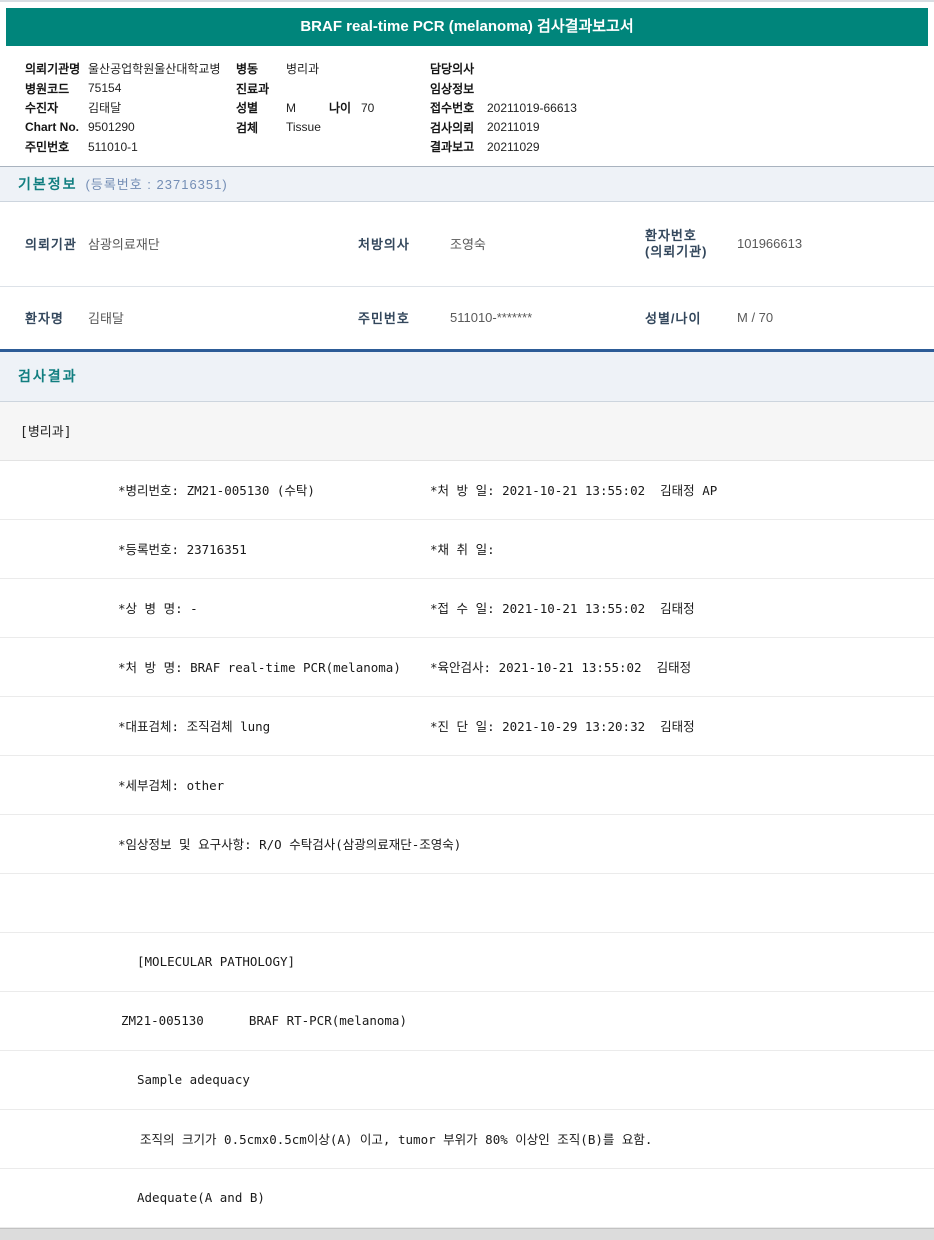  I want to click on field-label: 접수번호, so click(452, 108).